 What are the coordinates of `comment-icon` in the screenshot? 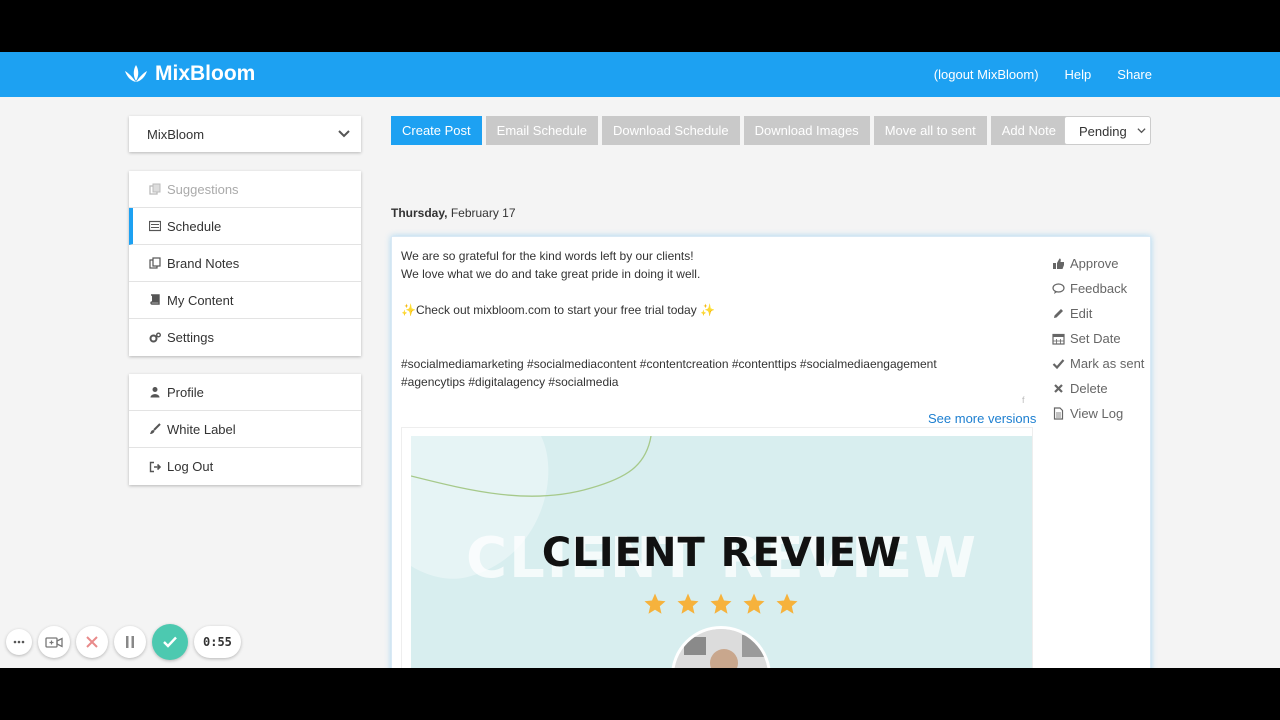 It's located at (1058, 288).